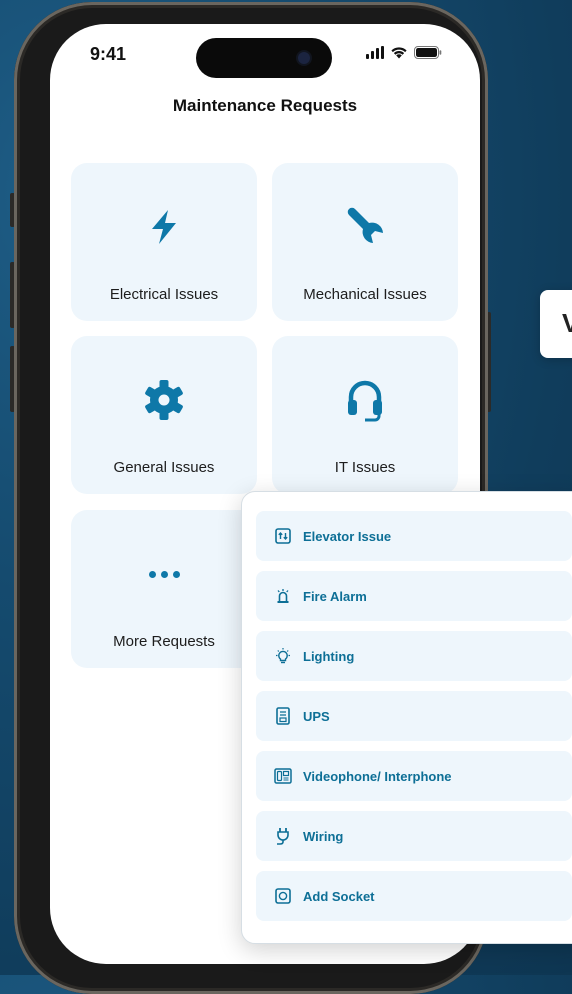 The image size is (572, 994). Describe the element at coordinates (283, 836) in the screenshot. I see `plug-icon` at that location.